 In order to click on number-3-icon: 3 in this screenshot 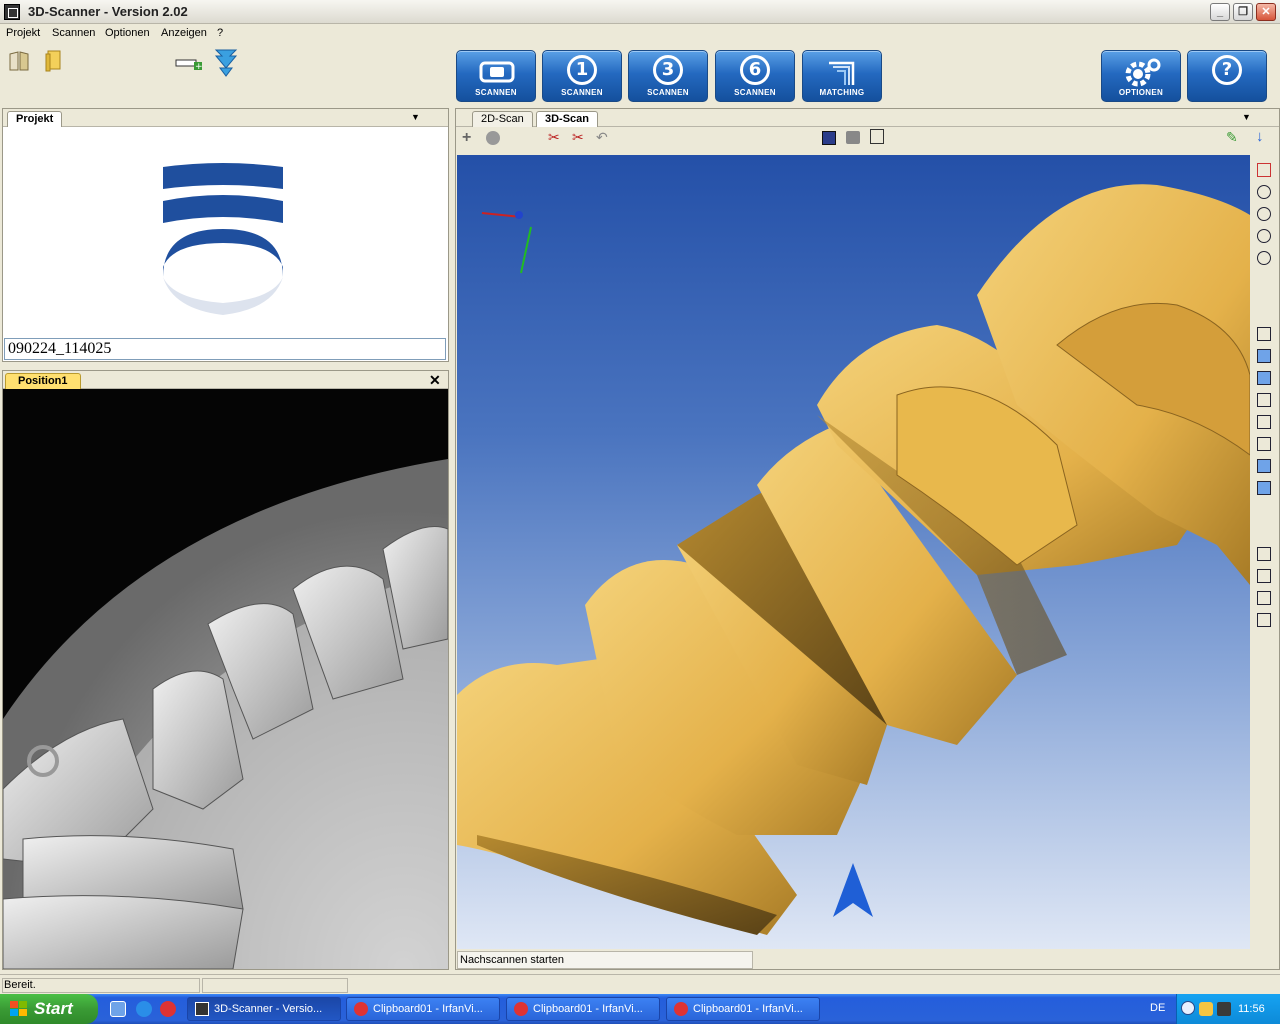, I will do `click(668, 70)`.